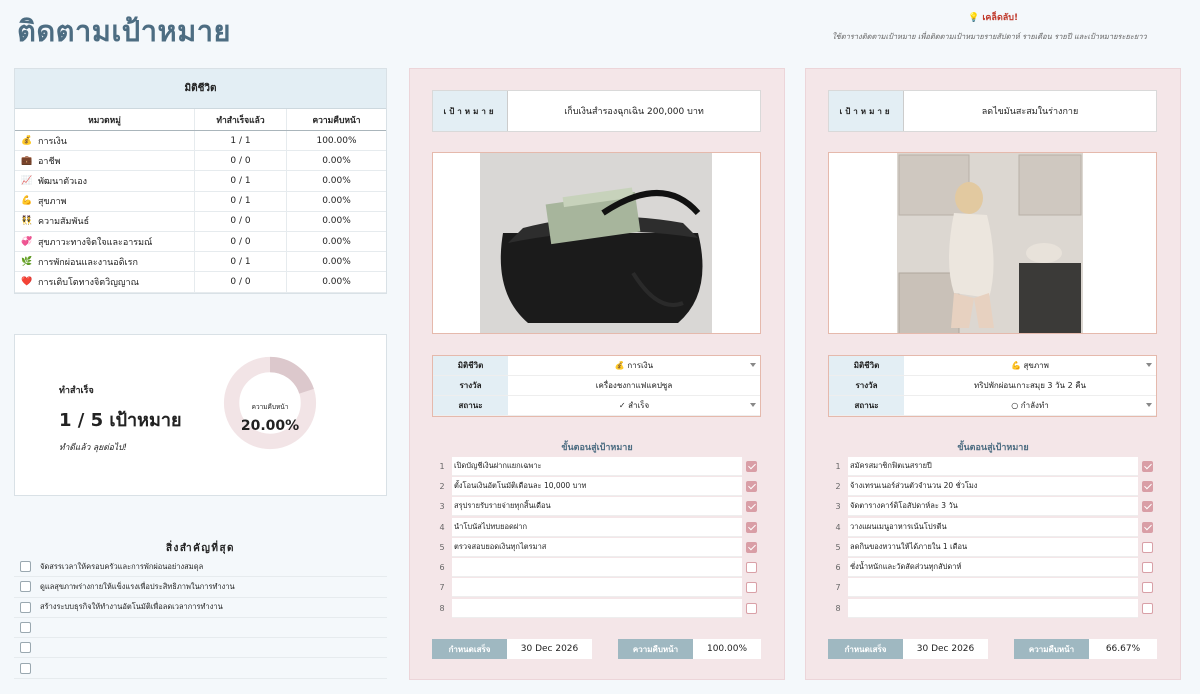 The height and width of the screenshot is (694, 1200). I want to click on category-cell: 📈 พัฒนาตัวเอง, so click(105, 181).